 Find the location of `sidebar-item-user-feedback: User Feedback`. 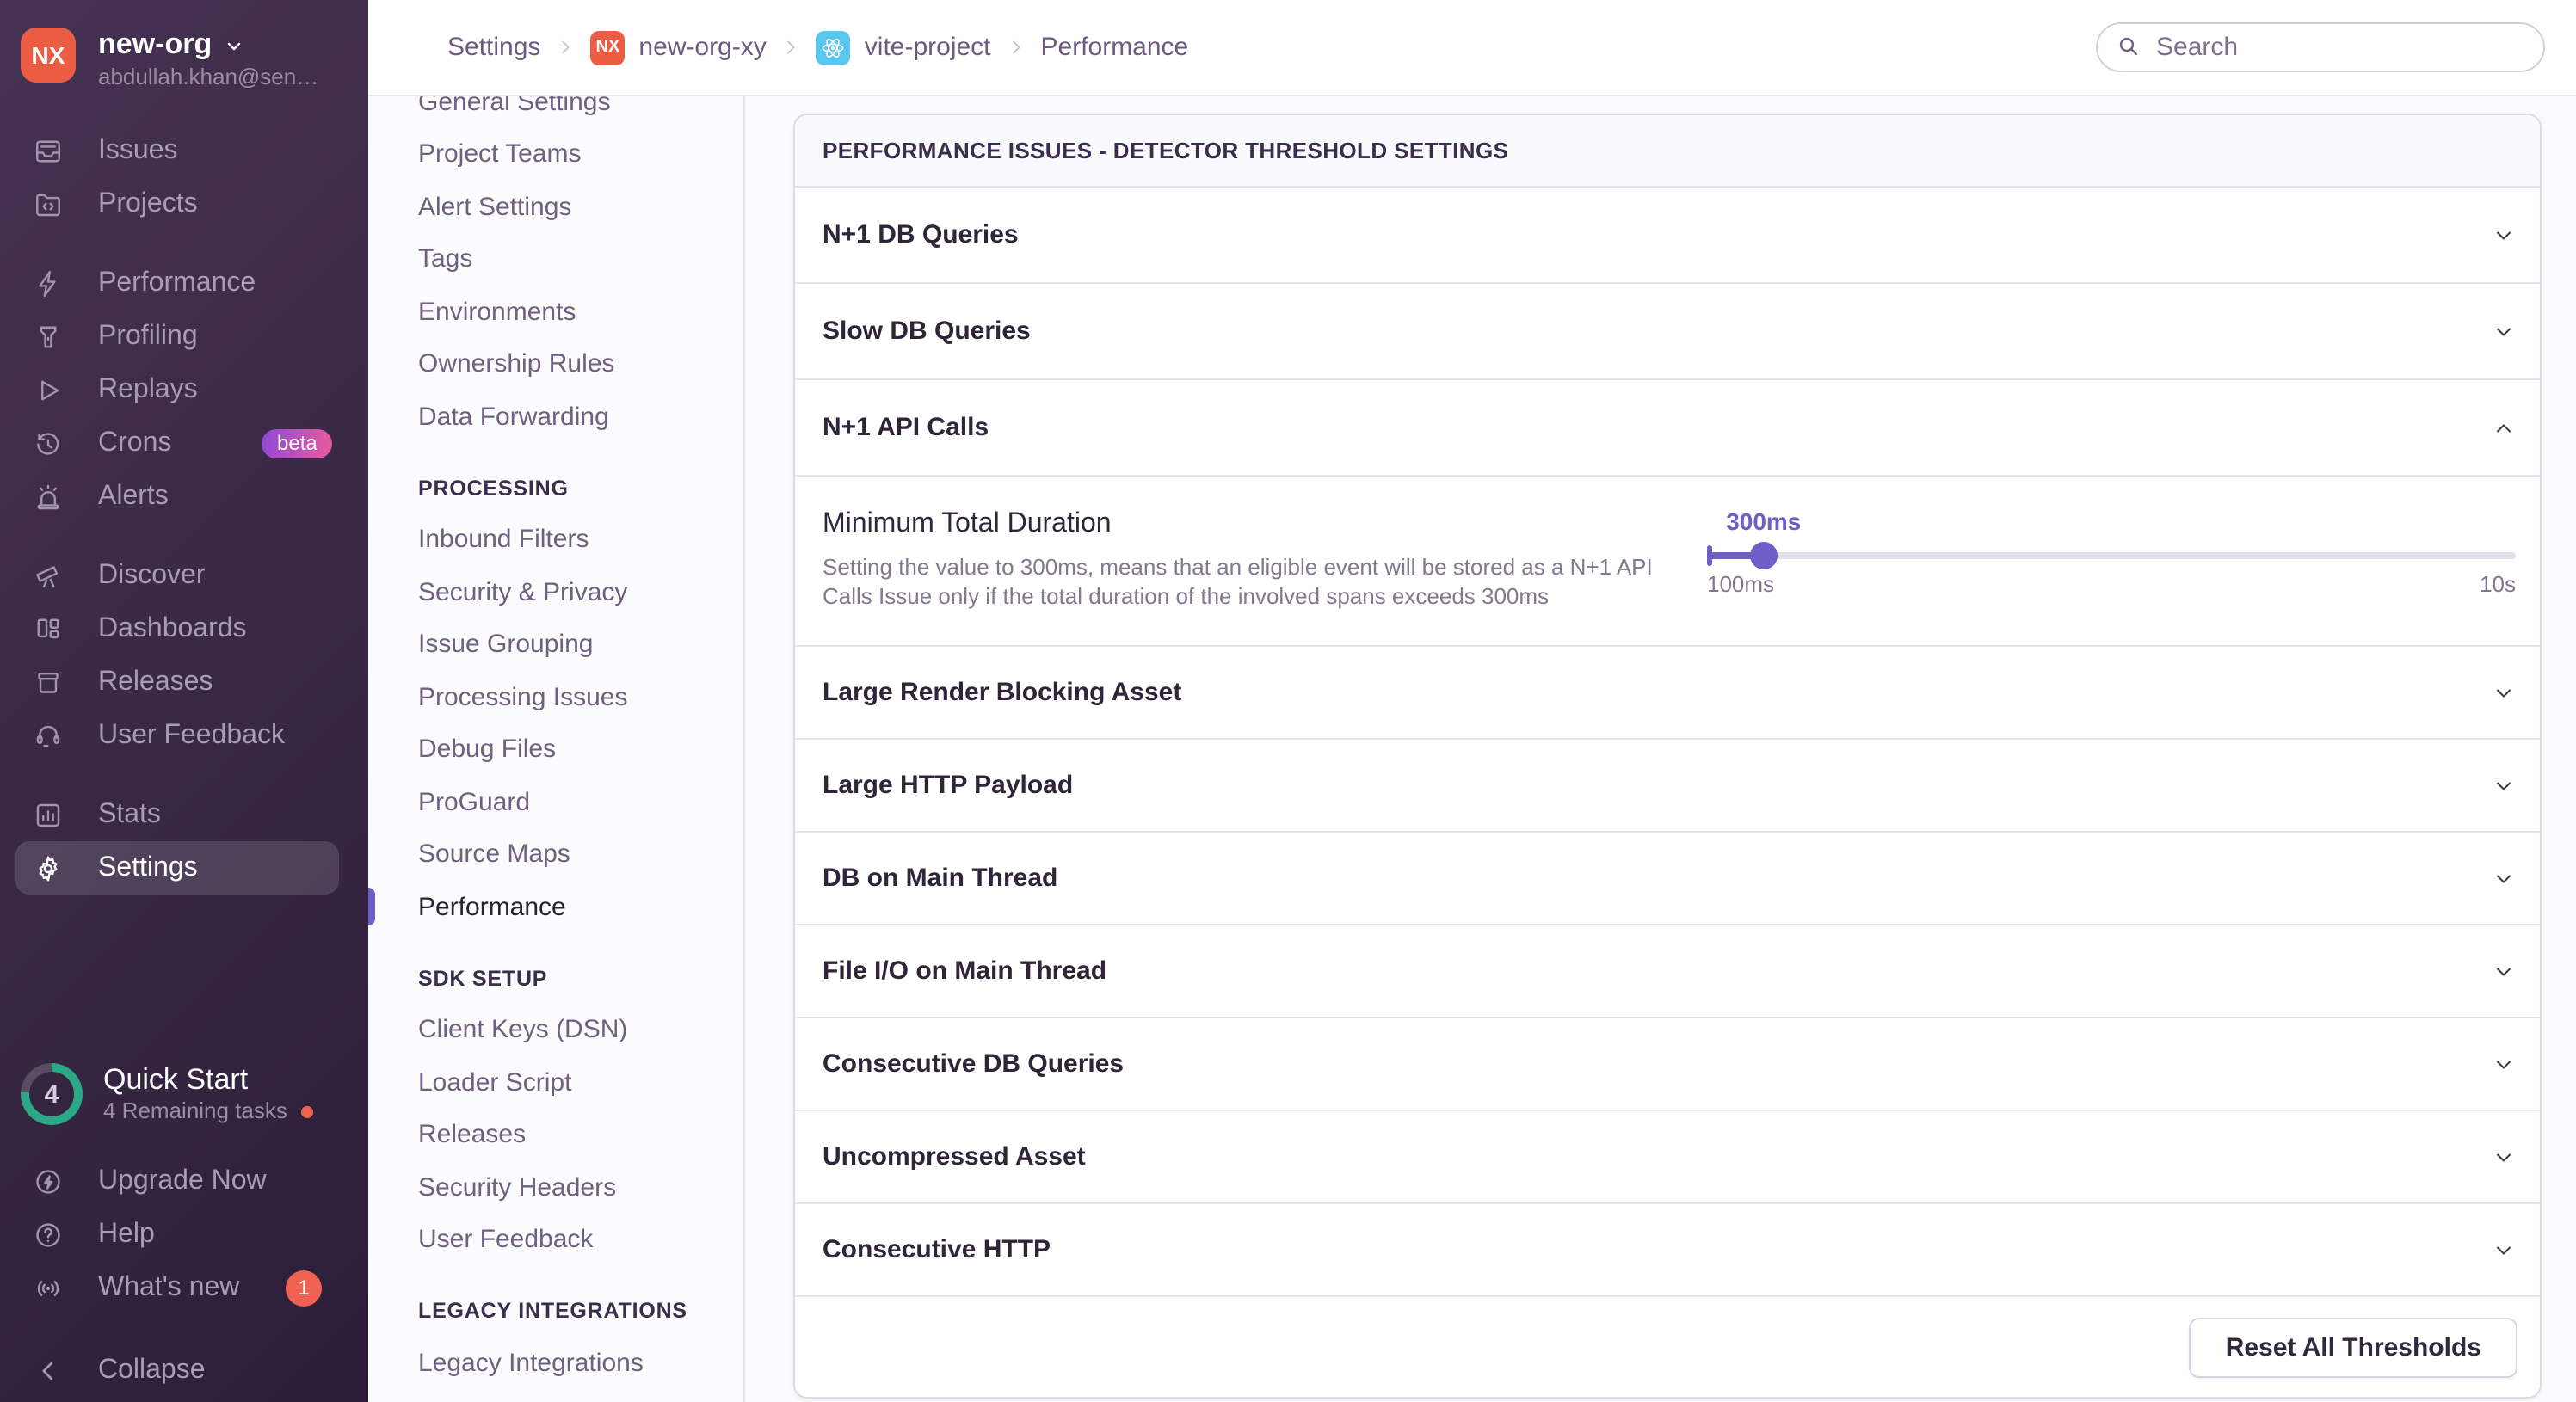

sidebar-item-user-feedback: User Feedback is located at coordinates (184, 735).